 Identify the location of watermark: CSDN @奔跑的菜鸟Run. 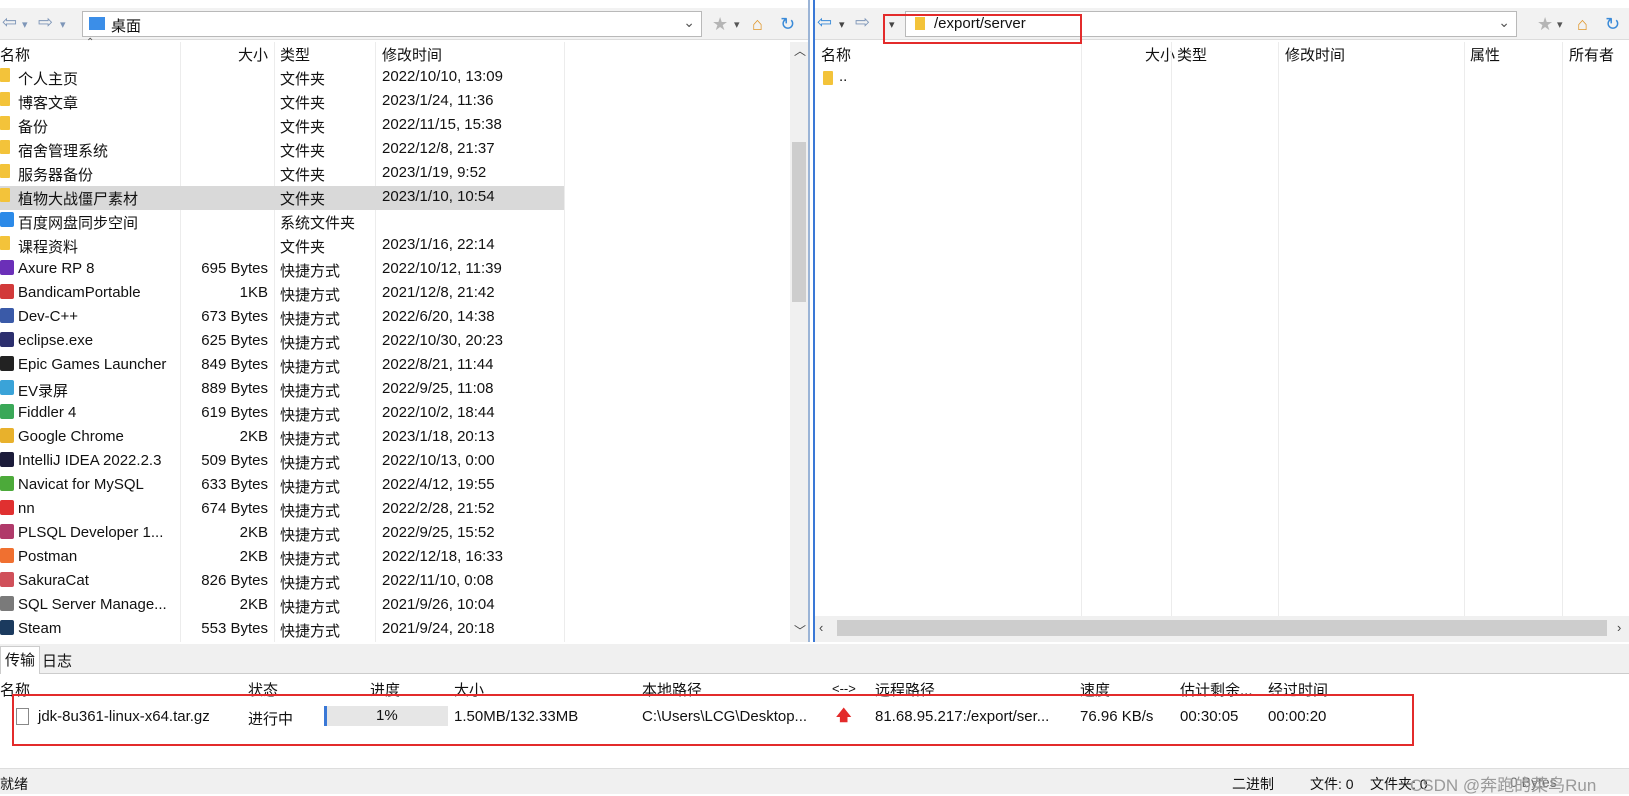
(1503, 785).